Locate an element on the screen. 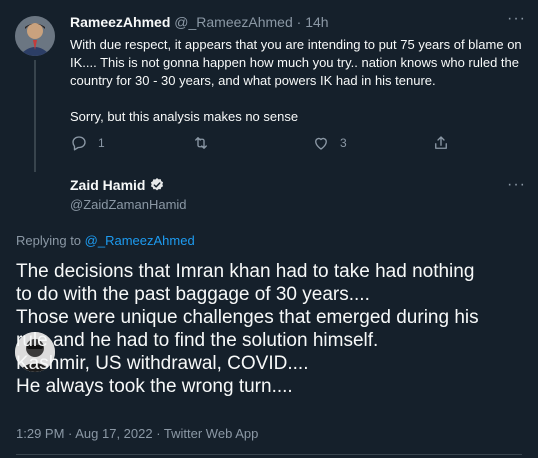  author-handle: @ZaidZamanHamid is located at coordinates (128, 204).